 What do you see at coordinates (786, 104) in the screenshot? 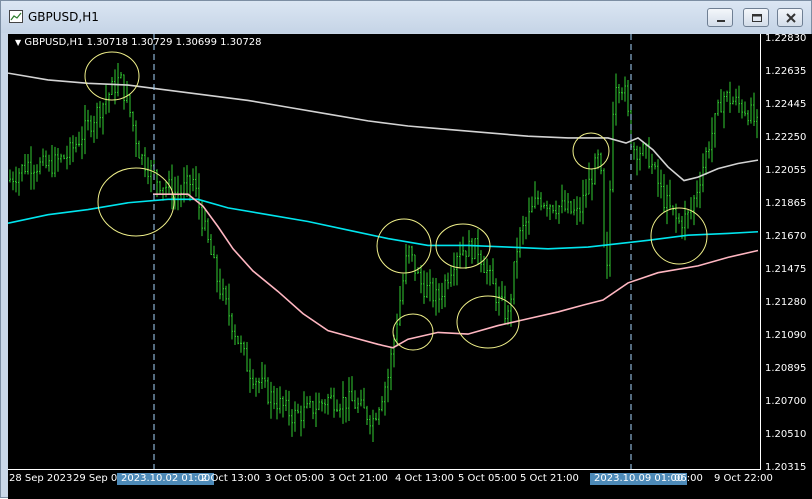
I see `price-label: 1.22445` at bounding box center [786, 104].